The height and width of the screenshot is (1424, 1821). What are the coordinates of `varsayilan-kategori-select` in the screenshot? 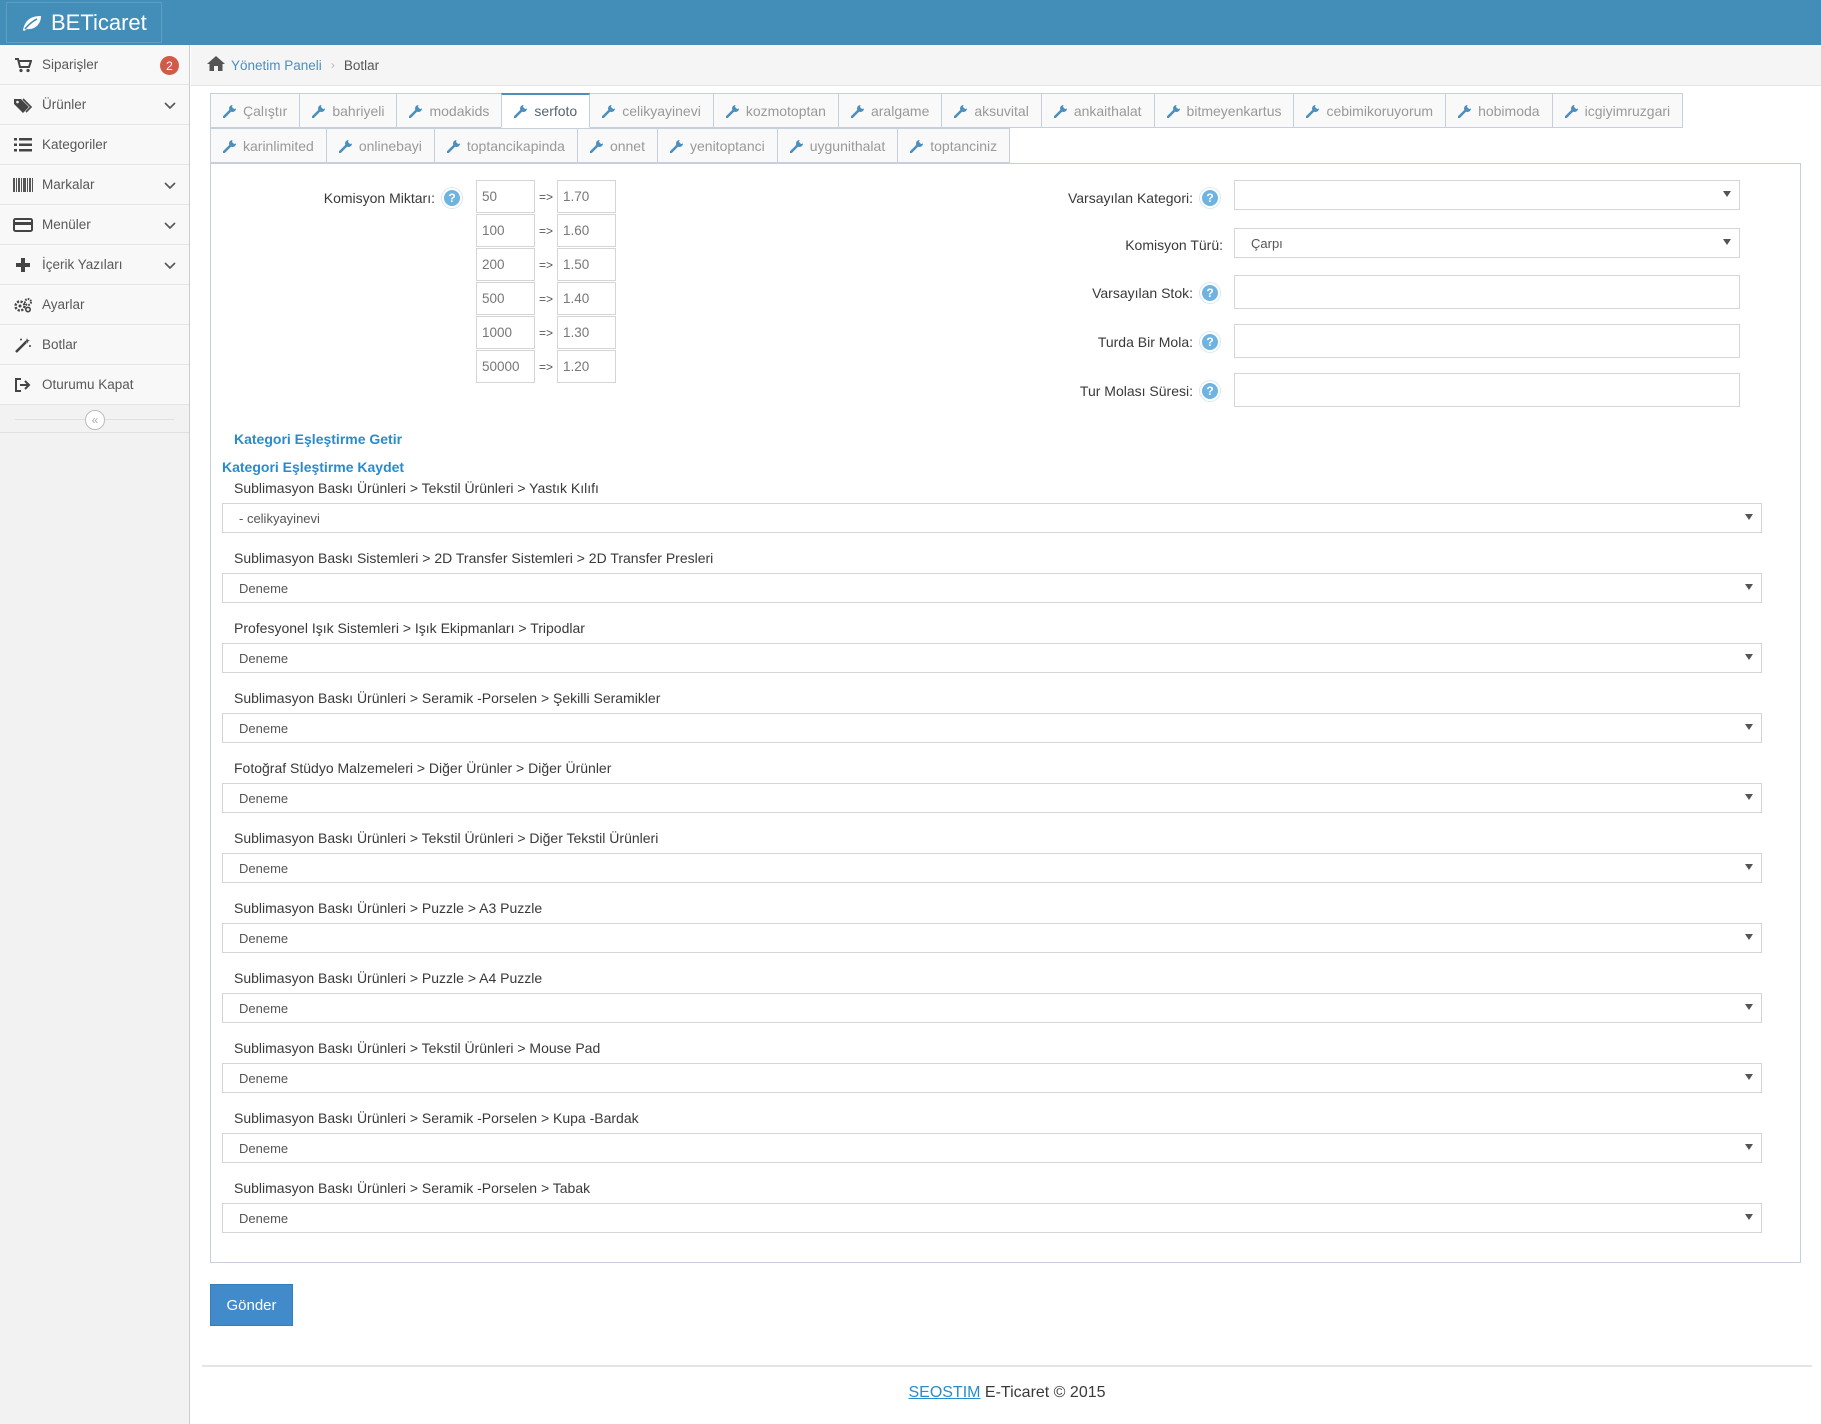 It's located at (1487, 195).